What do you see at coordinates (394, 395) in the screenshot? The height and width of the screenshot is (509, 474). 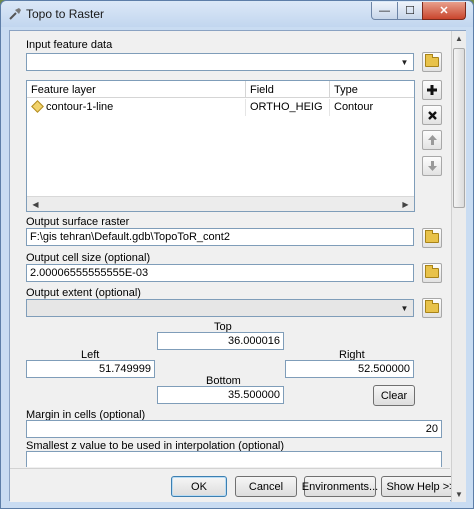 I see `clear-extent-button: Clear` at bounding box center [394, 395].